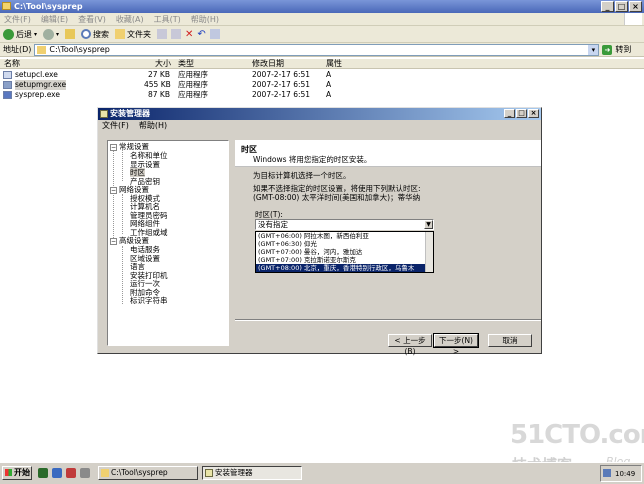 The height and width of the screenshot is (484, 644). Describe the element at coordinates (337, 197) in the screenshot. I see `default-note-line2: (GMT-08:00) 太平洋时间(美国和加拿大)；蒂华纳` at that location.